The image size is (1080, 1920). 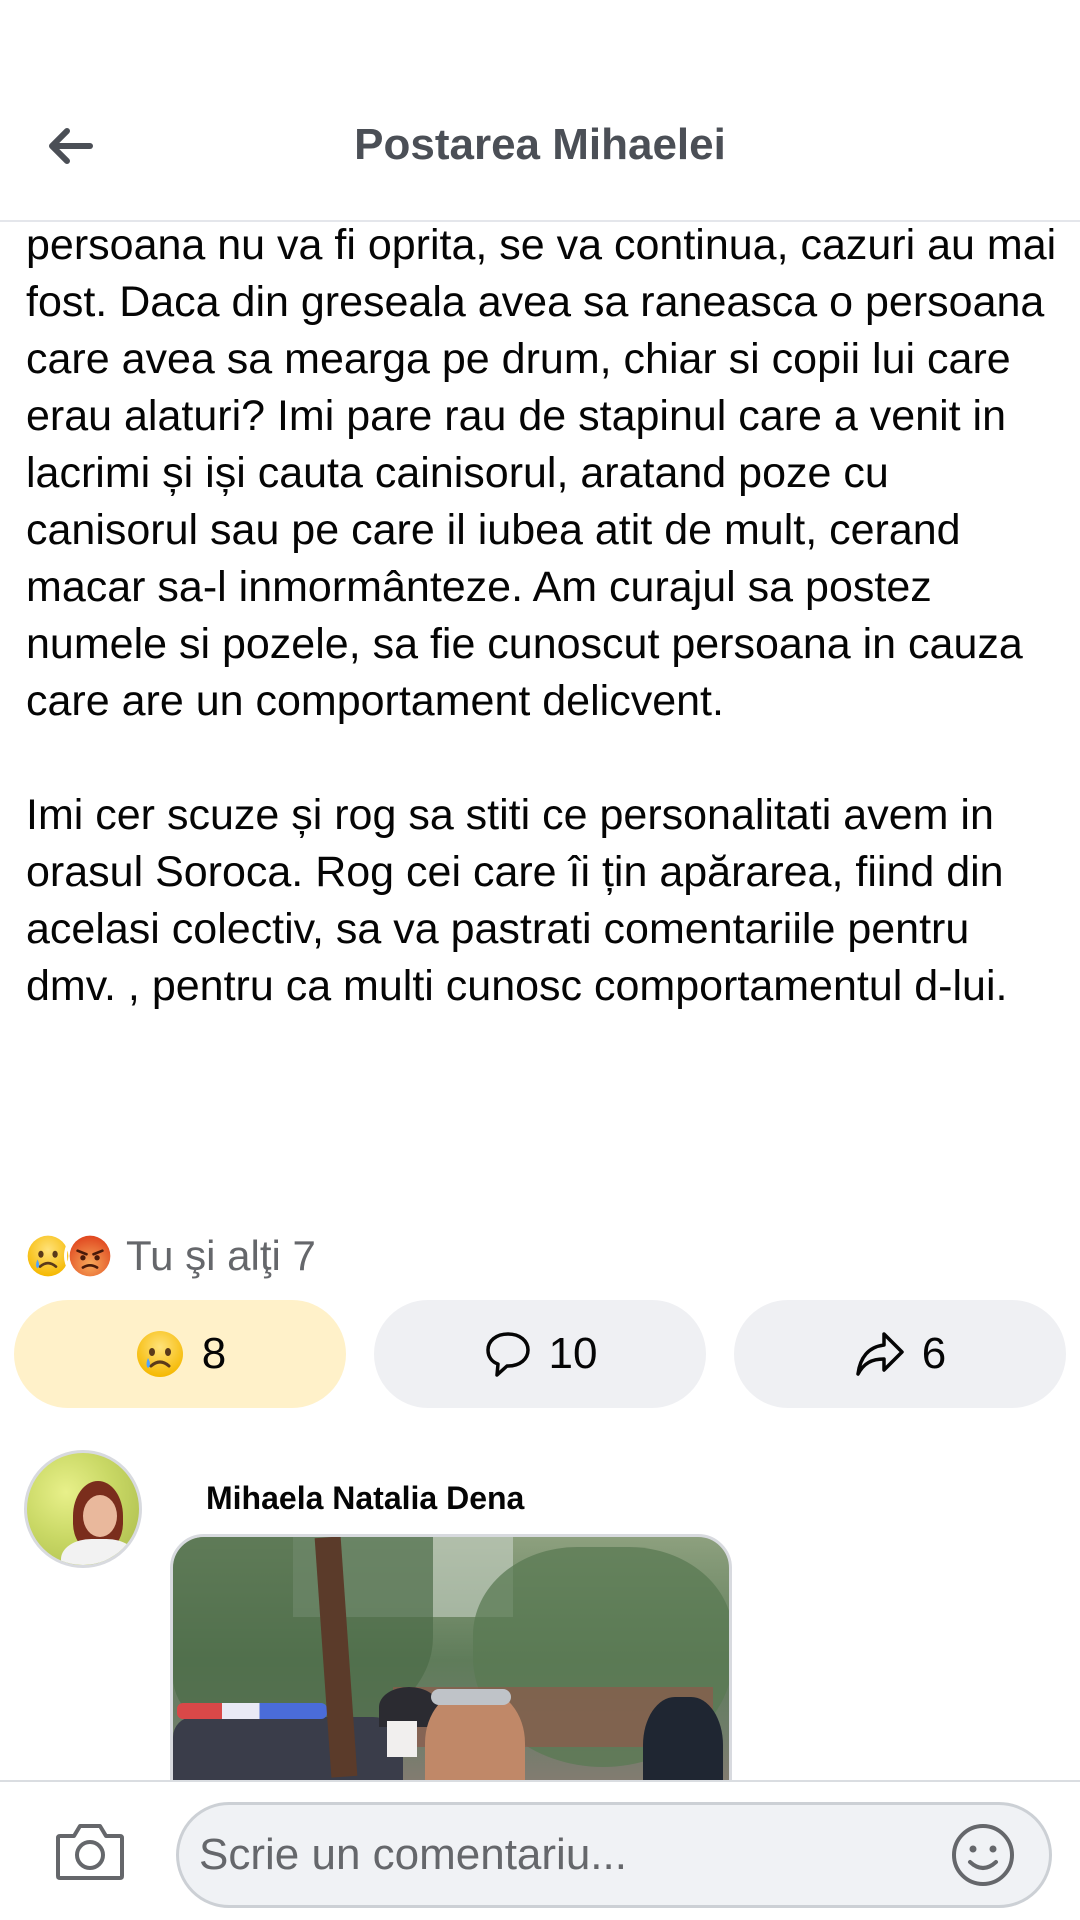 I want to click on reactions-summary: Tu şi alţi 7, so click(x=169, y=1256).